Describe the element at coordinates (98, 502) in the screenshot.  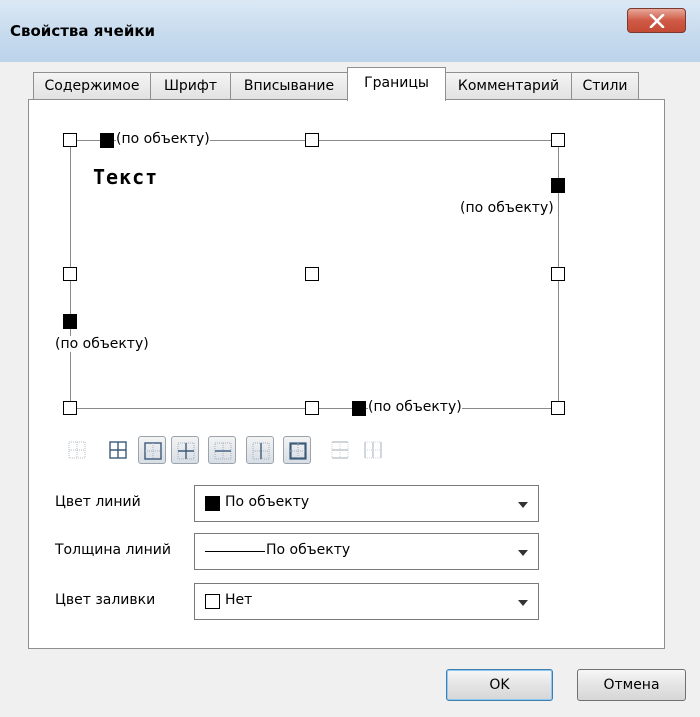
I see `line-color-label: Цвет линий` at that location.